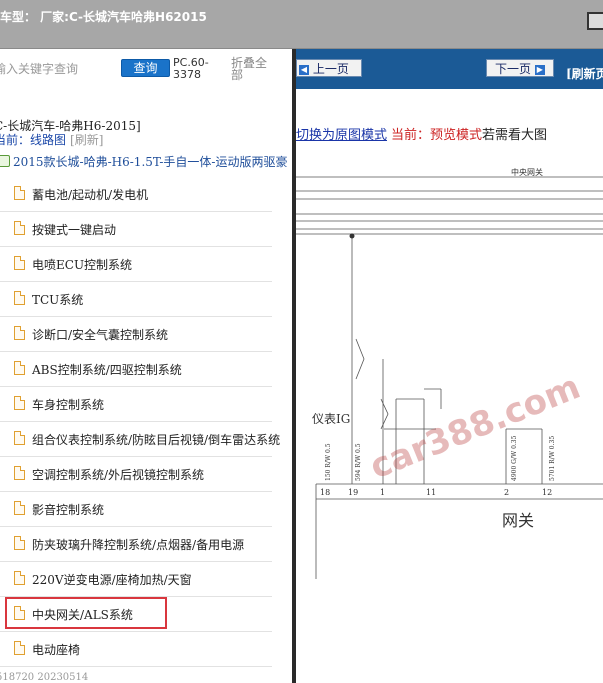  What do you see at coordinates (136, 300) in the screenshot?
I see `system-list-item: TCU系统` at bounding box center [136, 300].